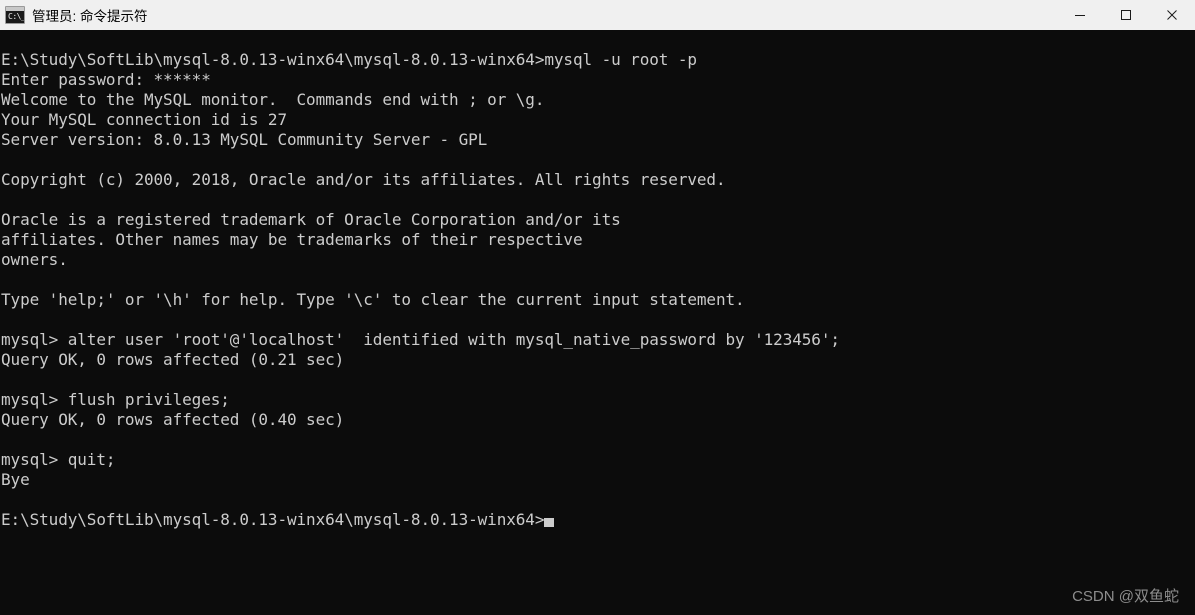  What do you see at coordinates (598, 260) in the screenshot?
I see `console-line: owners.` at bounding box center [598, 260].